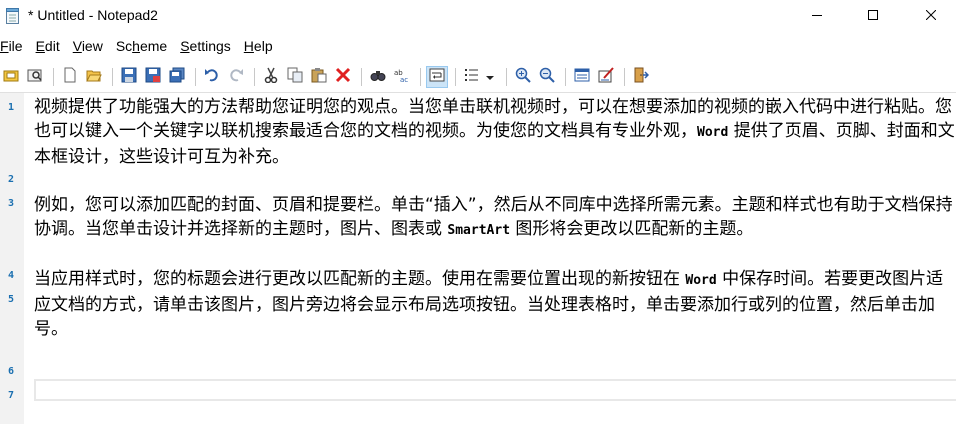  What do you see at coordinates (495, 390) in the screenshot?
I see `current-line-highlight` at bounding box center [495, 390].